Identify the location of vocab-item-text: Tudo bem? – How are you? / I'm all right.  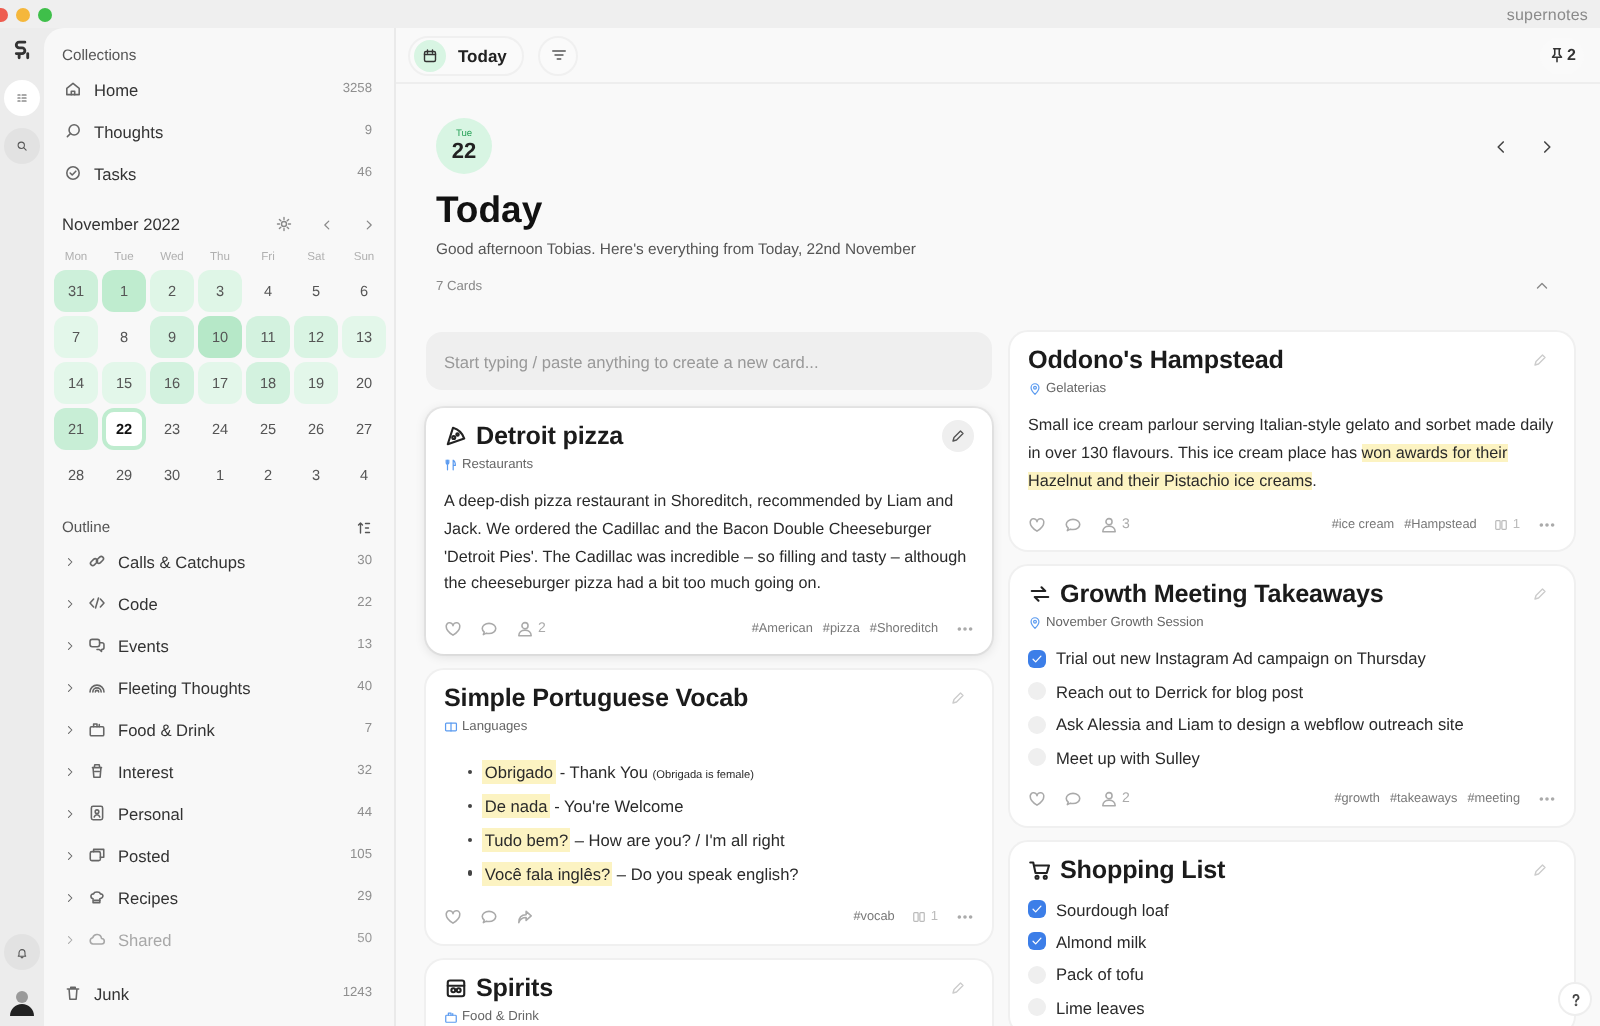
(633, 839).